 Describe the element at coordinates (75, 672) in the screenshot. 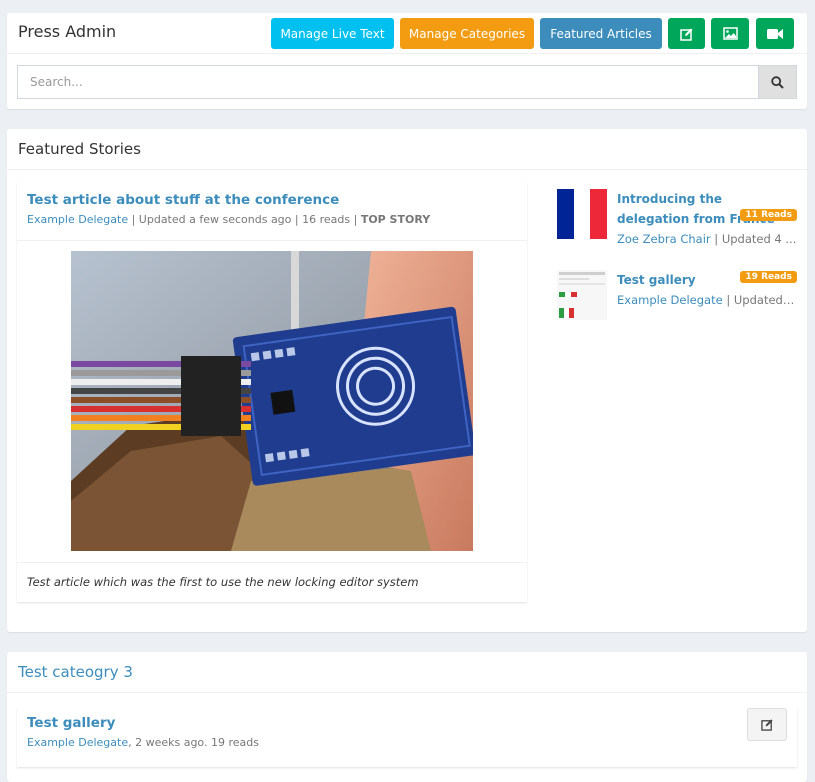

I see `category-title: Test cateogry 3` at that location.